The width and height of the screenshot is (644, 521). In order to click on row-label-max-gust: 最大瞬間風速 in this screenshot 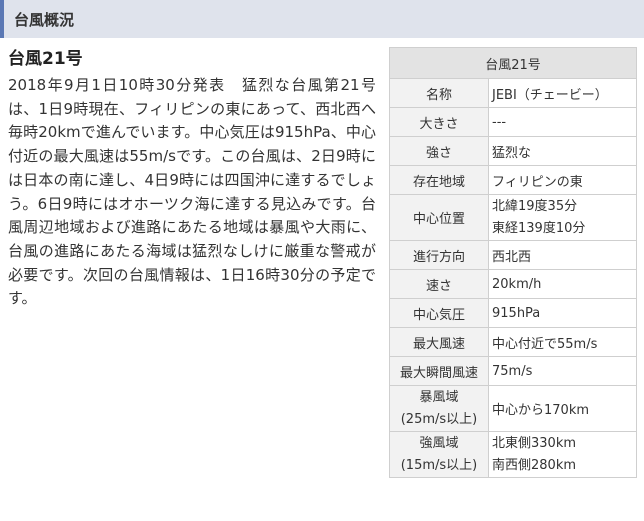, I will do `click(439, 371)`.